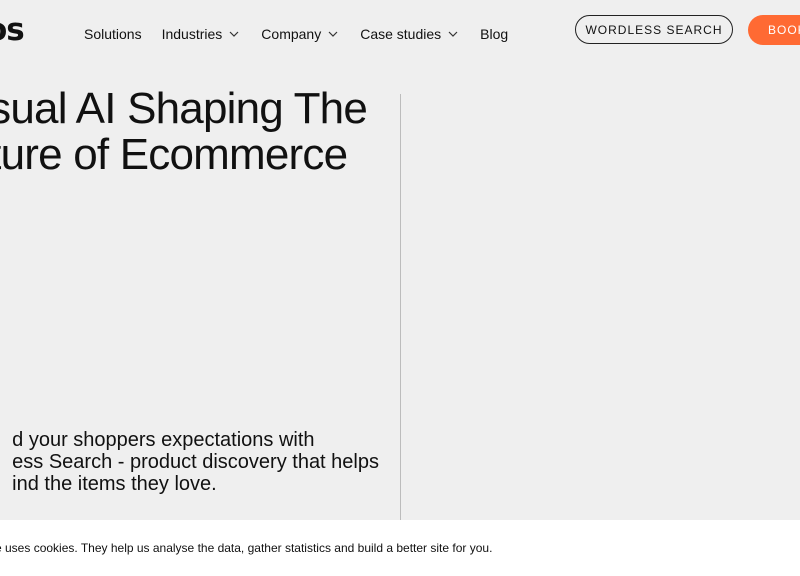 Image resolution: width=800 pixels, height=576 pixels. Describe the element at coordinates (12, 30) in the screenshot. I see `logo: os` at that location.